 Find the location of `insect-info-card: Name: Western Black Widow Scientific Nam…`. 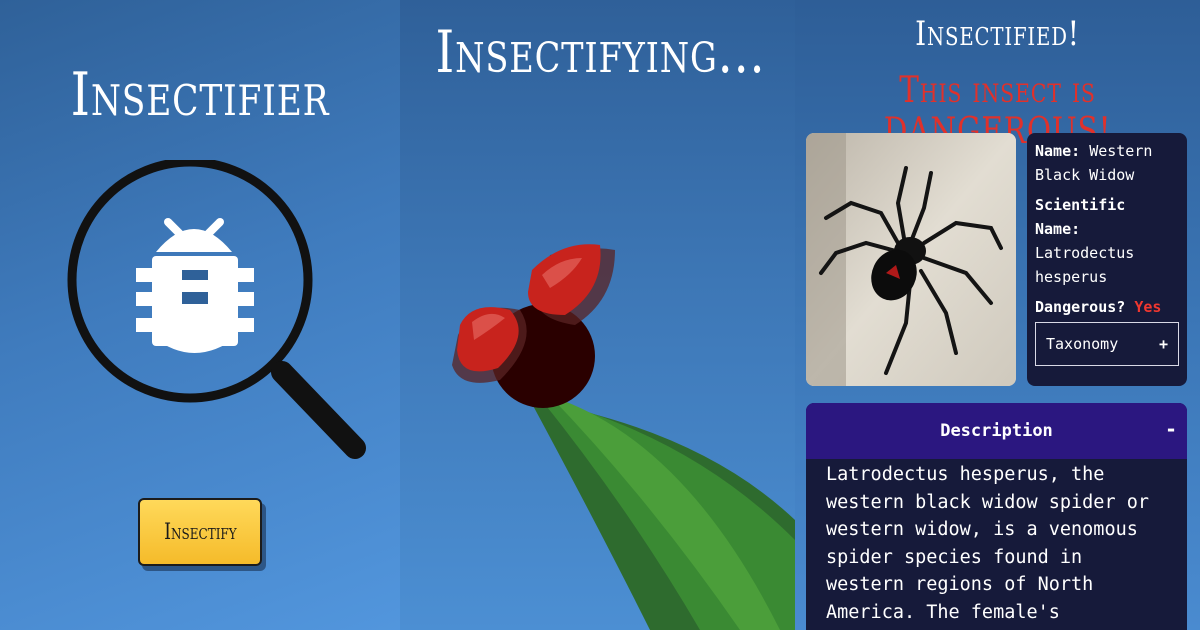

insect-info-card: Name: Western Black Widow Scientific Nam… is located at coordinates (1107, 259).